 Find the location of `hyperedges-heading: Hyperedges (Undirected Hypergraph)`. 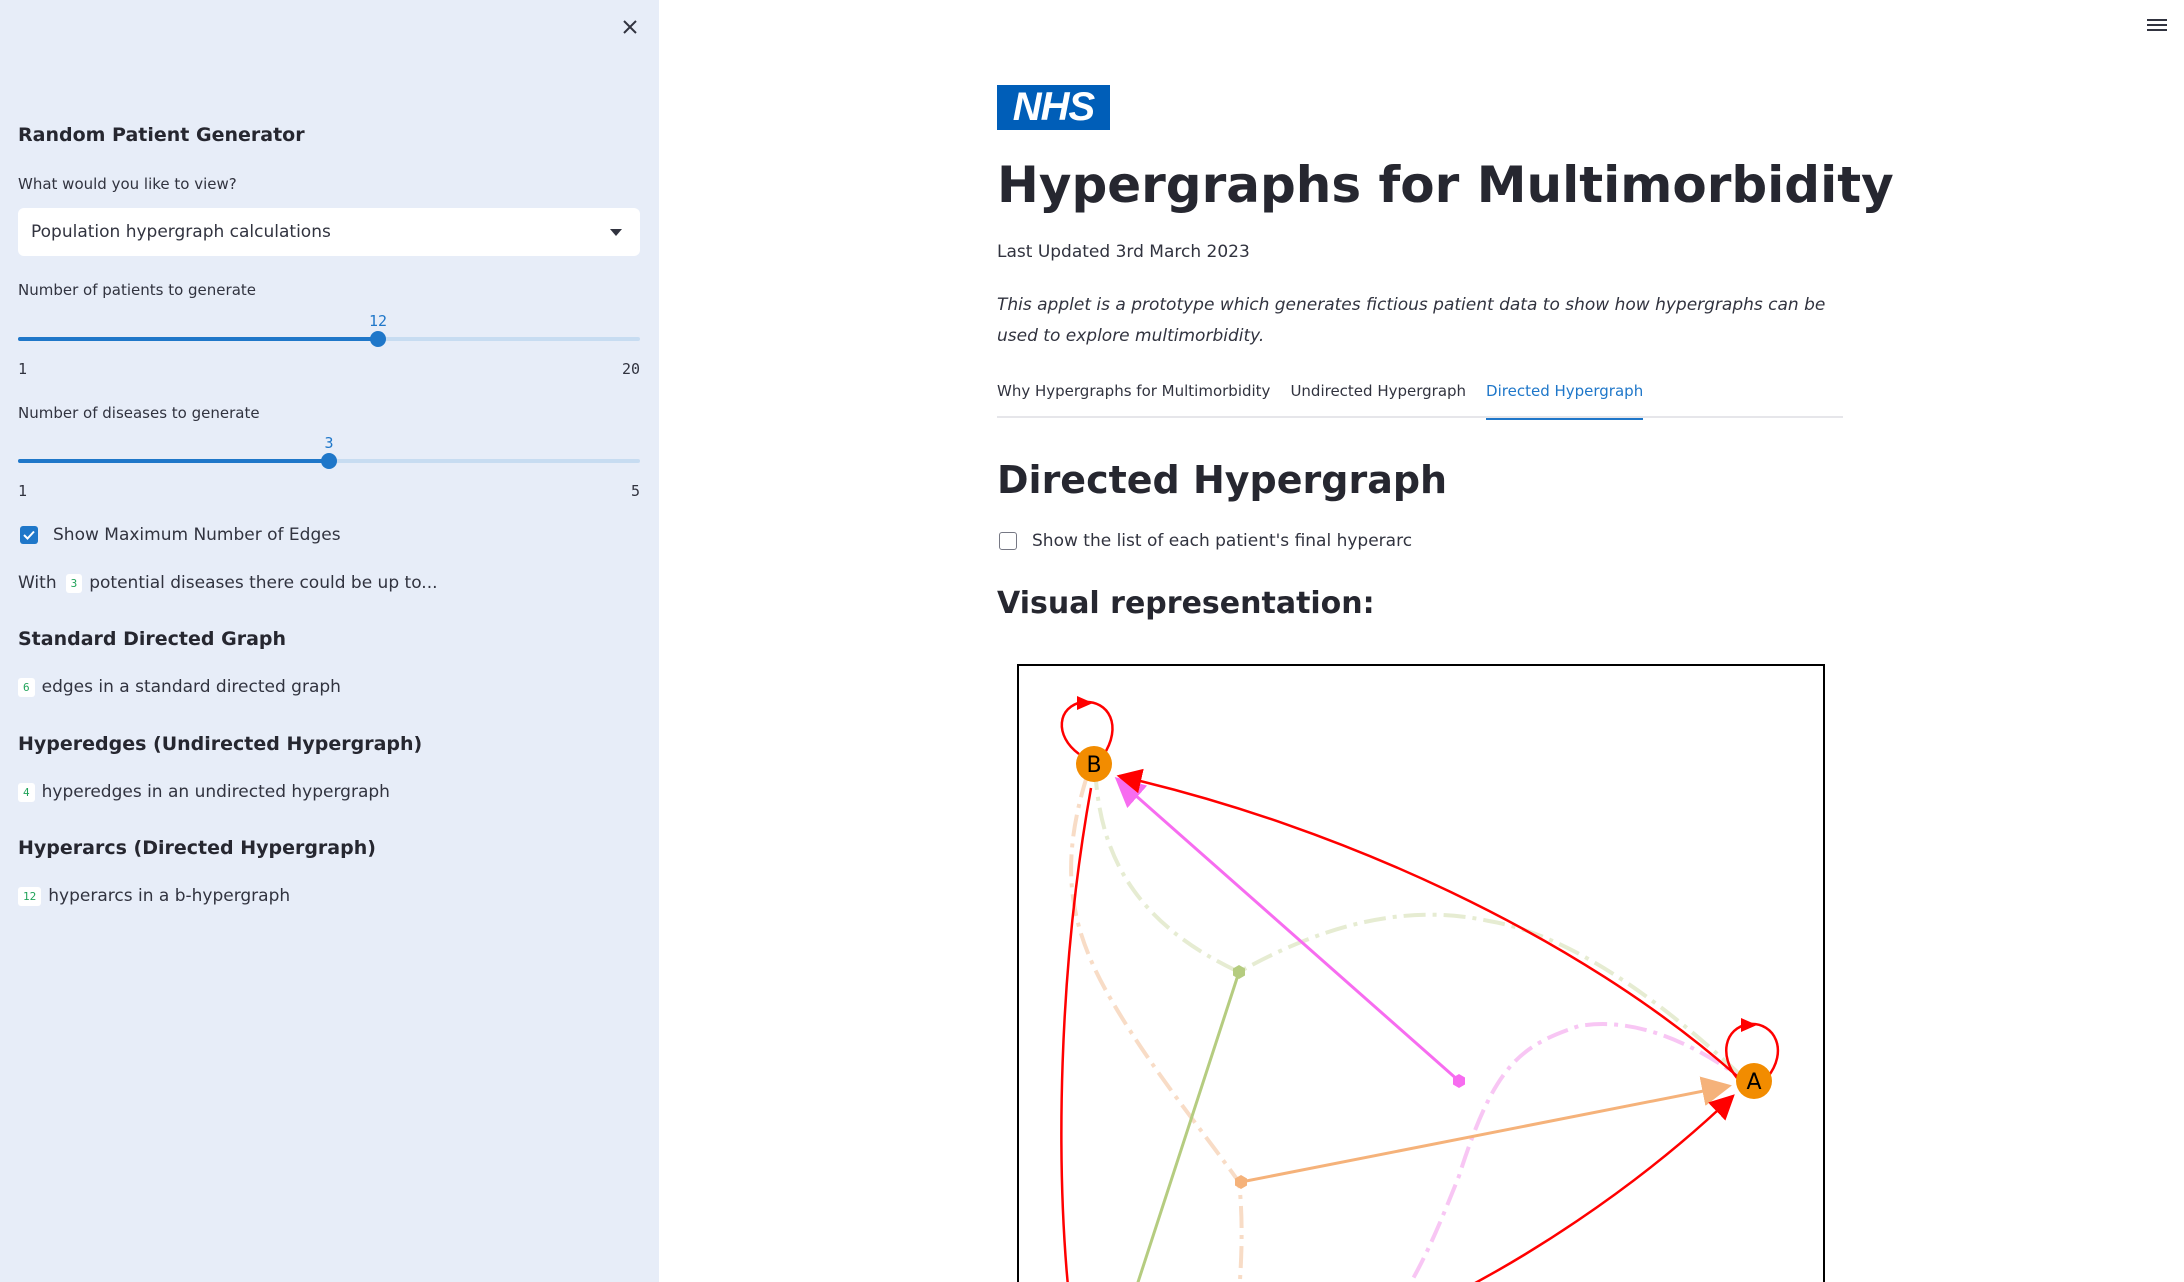

hyperedges-heading: Hyperedges (Undirected Hypergraph) is located at coordinates (220, 744).